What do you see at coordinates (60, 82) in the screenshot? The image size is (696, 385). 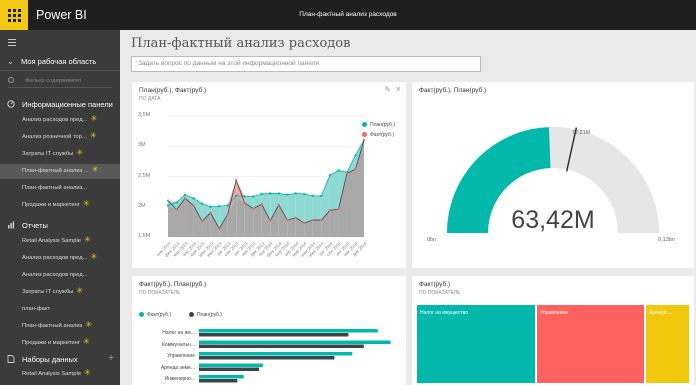 I see `filter-input: Фильтр содержимого` at bounding box center [60, 82].